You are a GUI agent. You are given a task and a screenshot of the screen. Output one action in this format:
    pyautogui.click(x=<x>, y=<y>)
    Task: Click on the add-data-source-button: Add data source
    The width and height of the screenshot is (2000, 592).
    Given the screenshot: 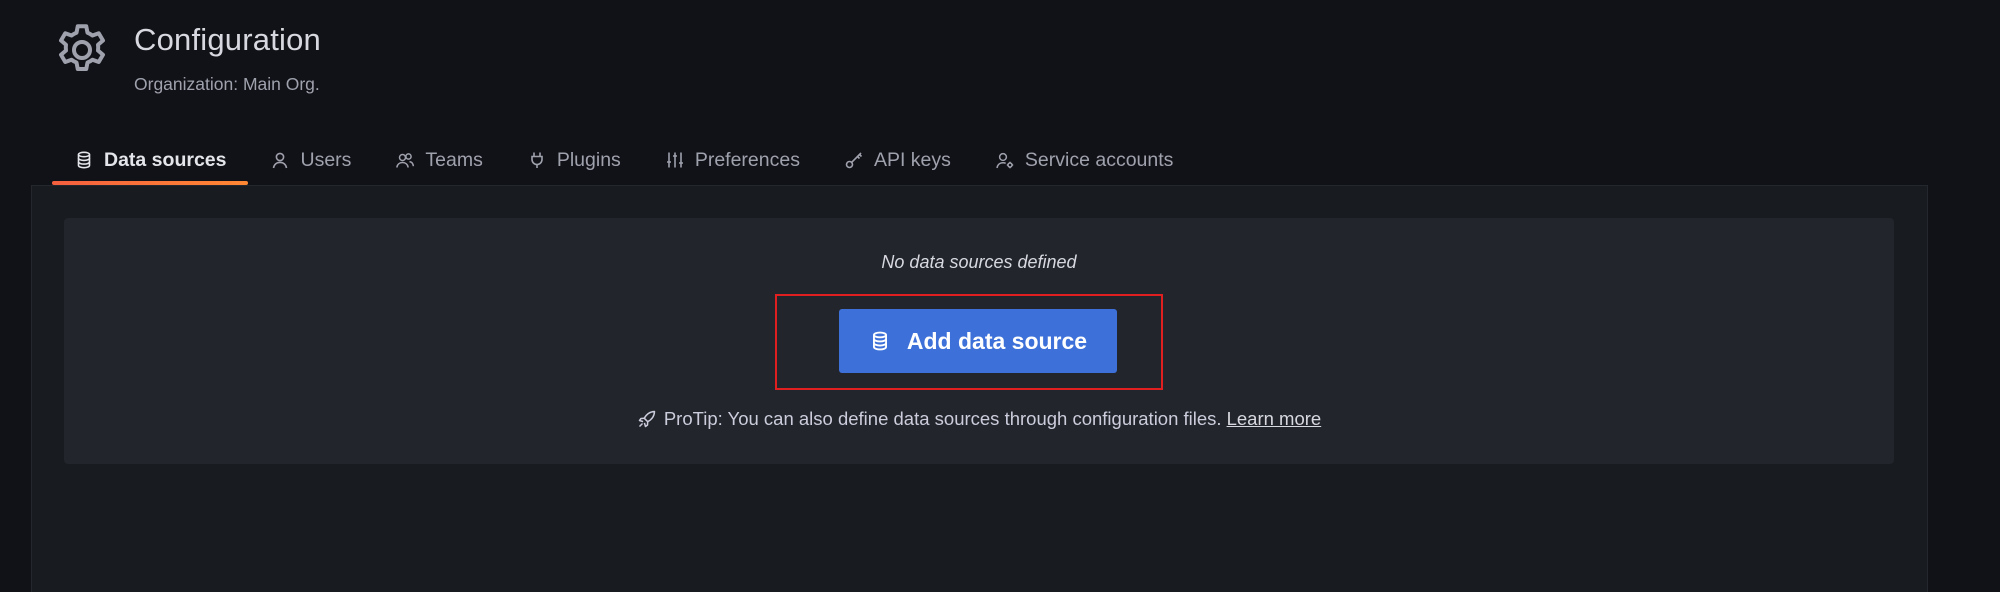 What is the action you would take?
    pyautogui.click(x=978, y=341)
    